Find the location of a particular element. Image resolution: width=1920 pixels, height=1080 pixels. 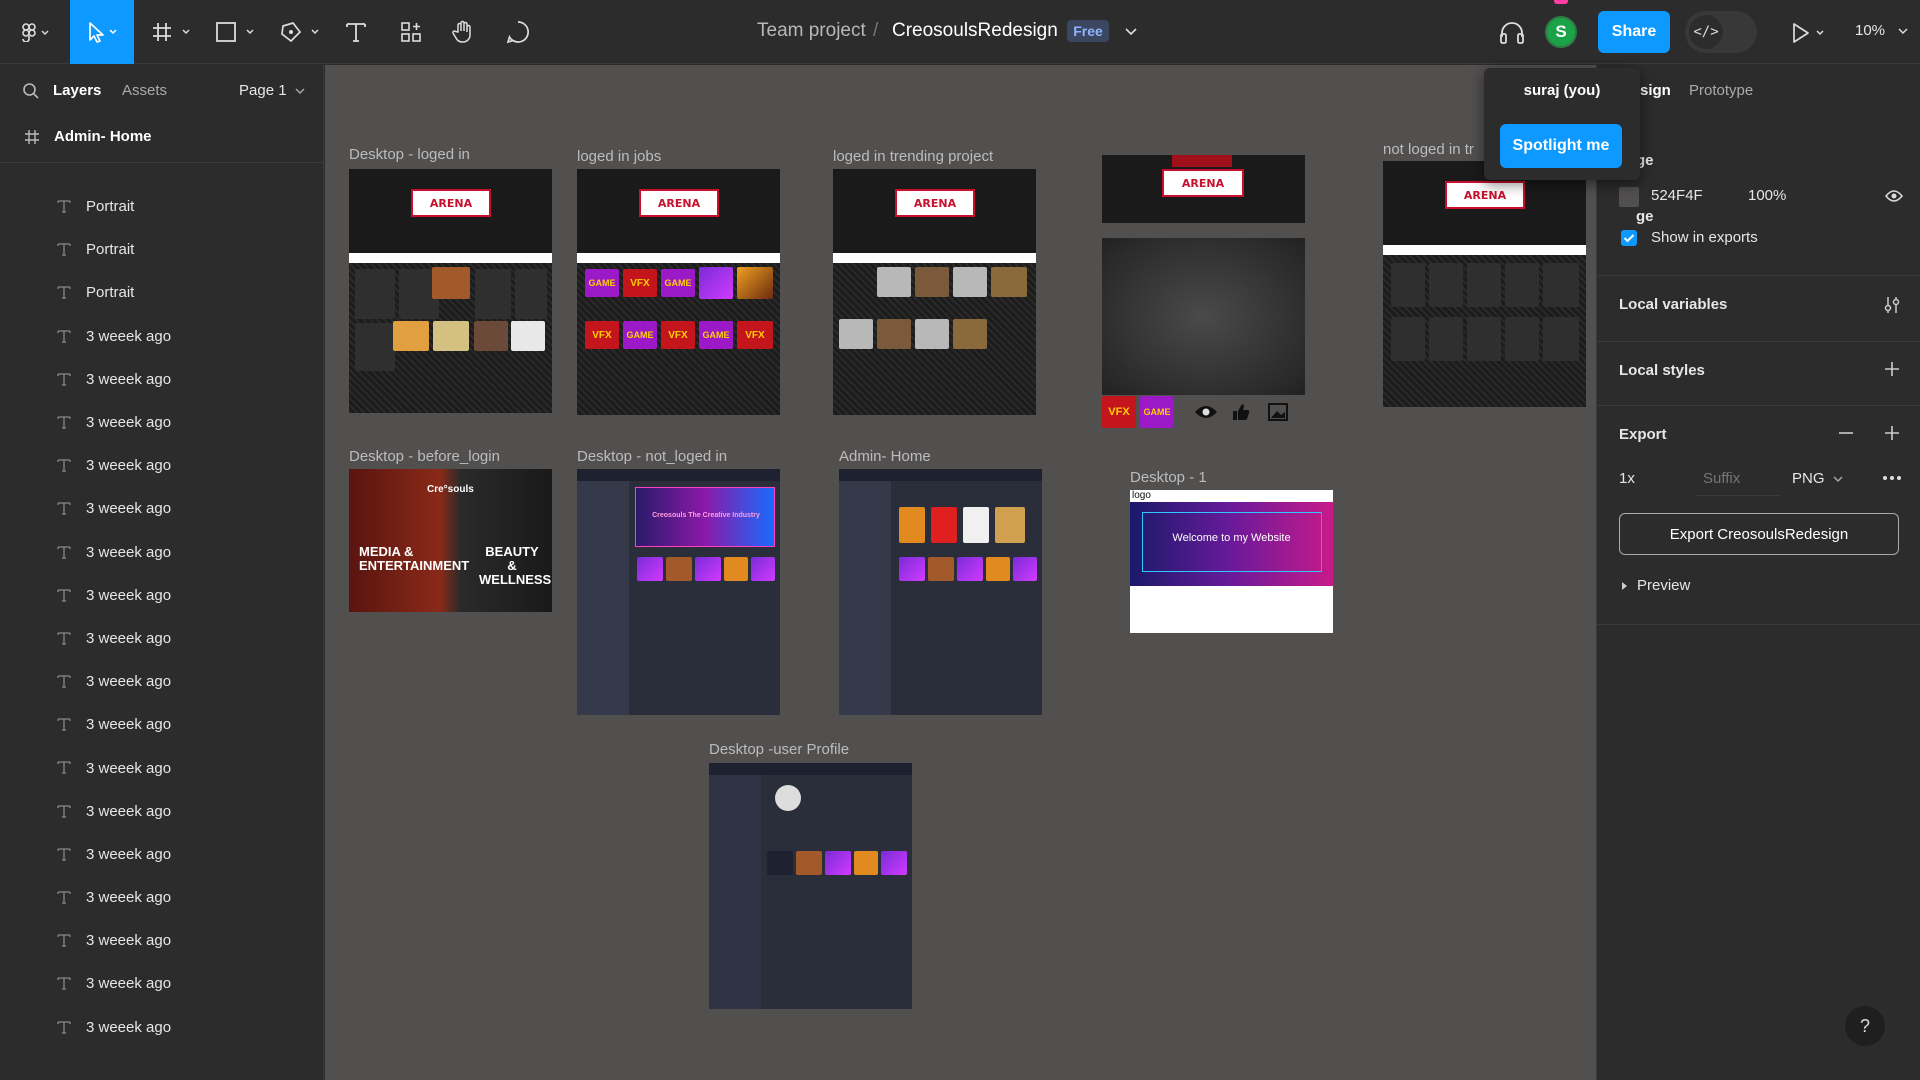

text-tool-button is located at coordinates (356, 32).